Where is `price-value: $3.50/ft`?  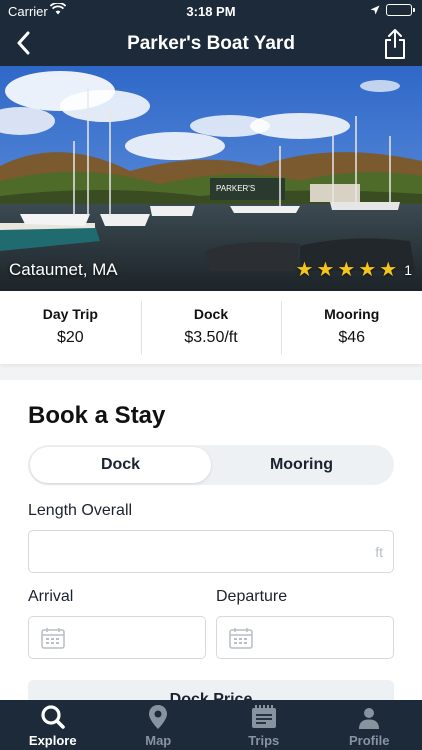
price-value: $3.50/ft is located at coordinates (211, 337).